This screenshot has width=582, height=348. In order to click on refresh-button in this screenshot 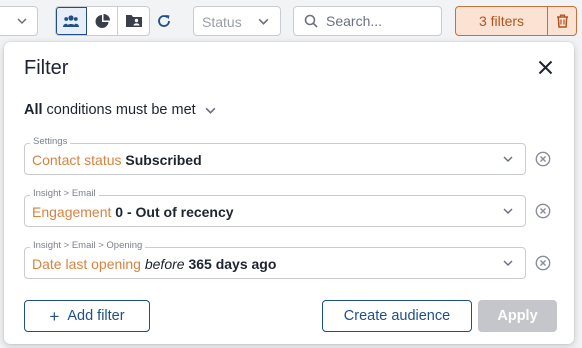, I will do `click(164, 21)`.